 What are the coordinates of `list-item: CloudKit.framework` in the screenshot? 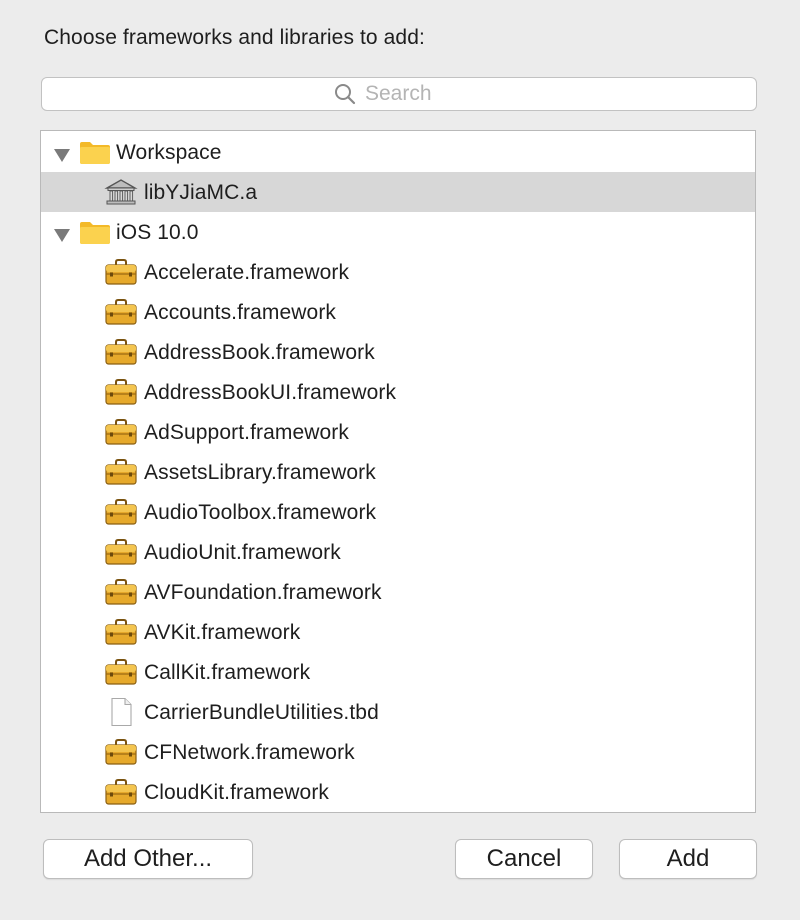 It's located at (398, 792).